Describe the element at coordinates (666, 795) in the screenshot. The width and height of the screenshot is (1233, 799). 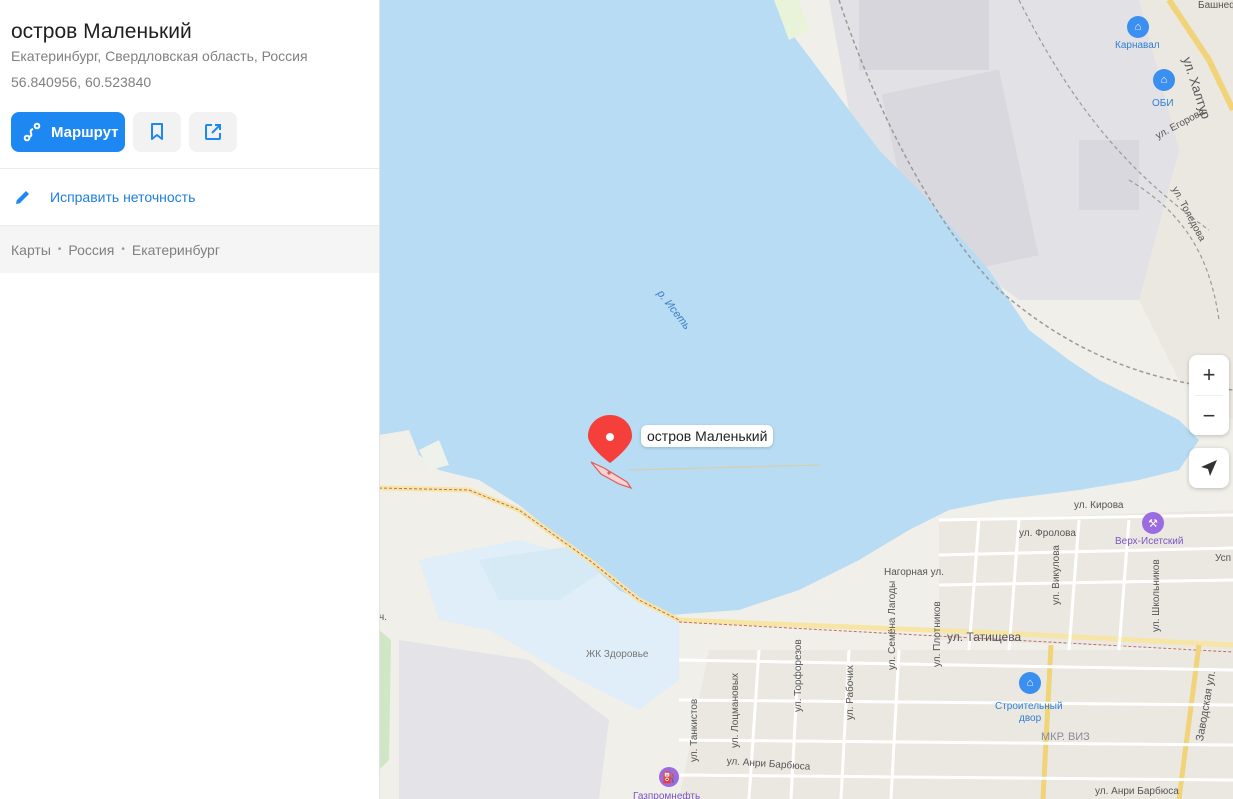
I see `poi-label: Газпромнефть` at that location.